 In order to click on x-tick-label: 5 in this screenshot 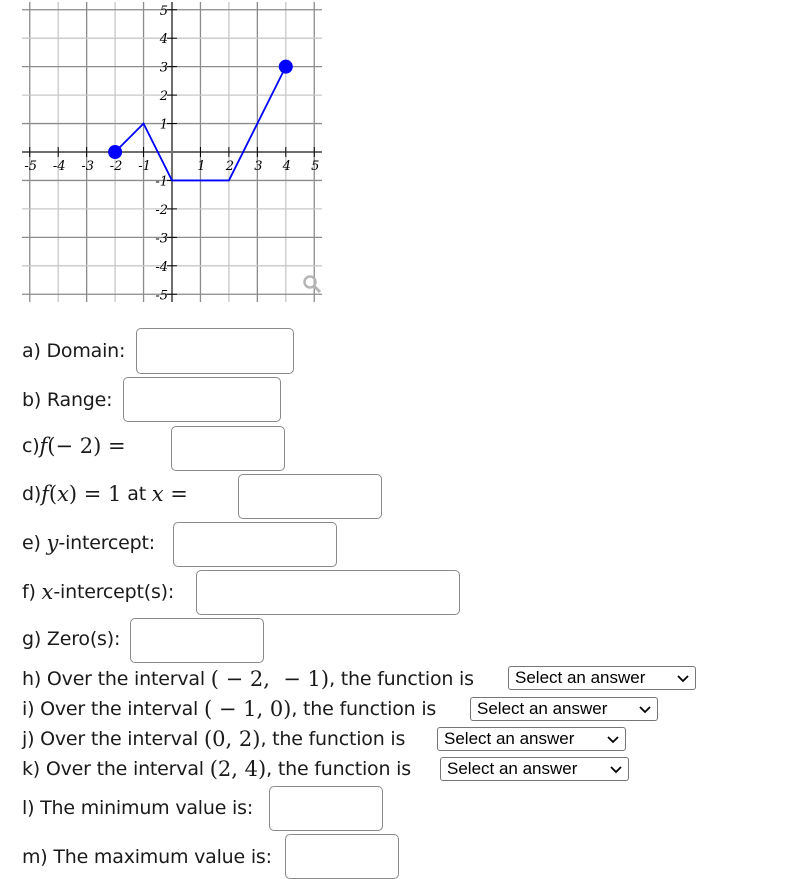, I will do `click(315, 166)`.